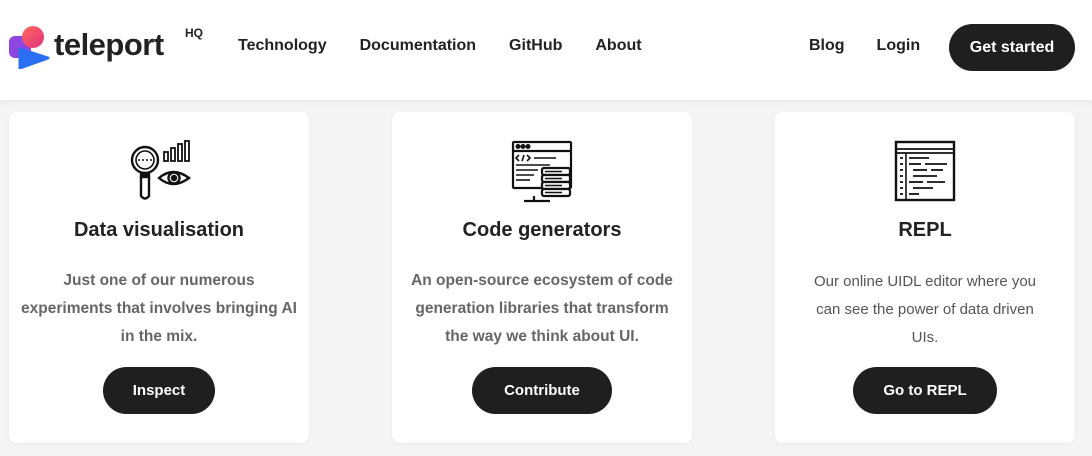  I want to click on nav-github: GitHub, so click(535, 46).